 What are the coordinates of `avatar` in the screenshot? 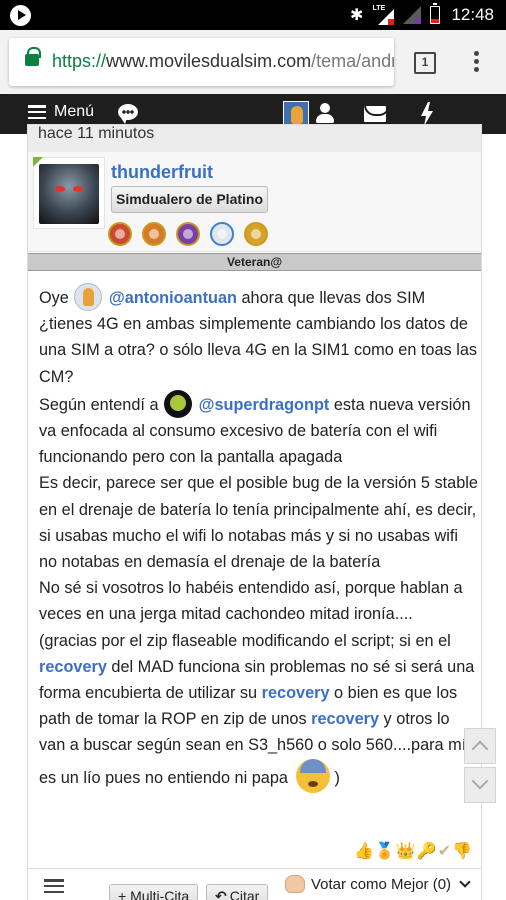 It's located at (69, 193).